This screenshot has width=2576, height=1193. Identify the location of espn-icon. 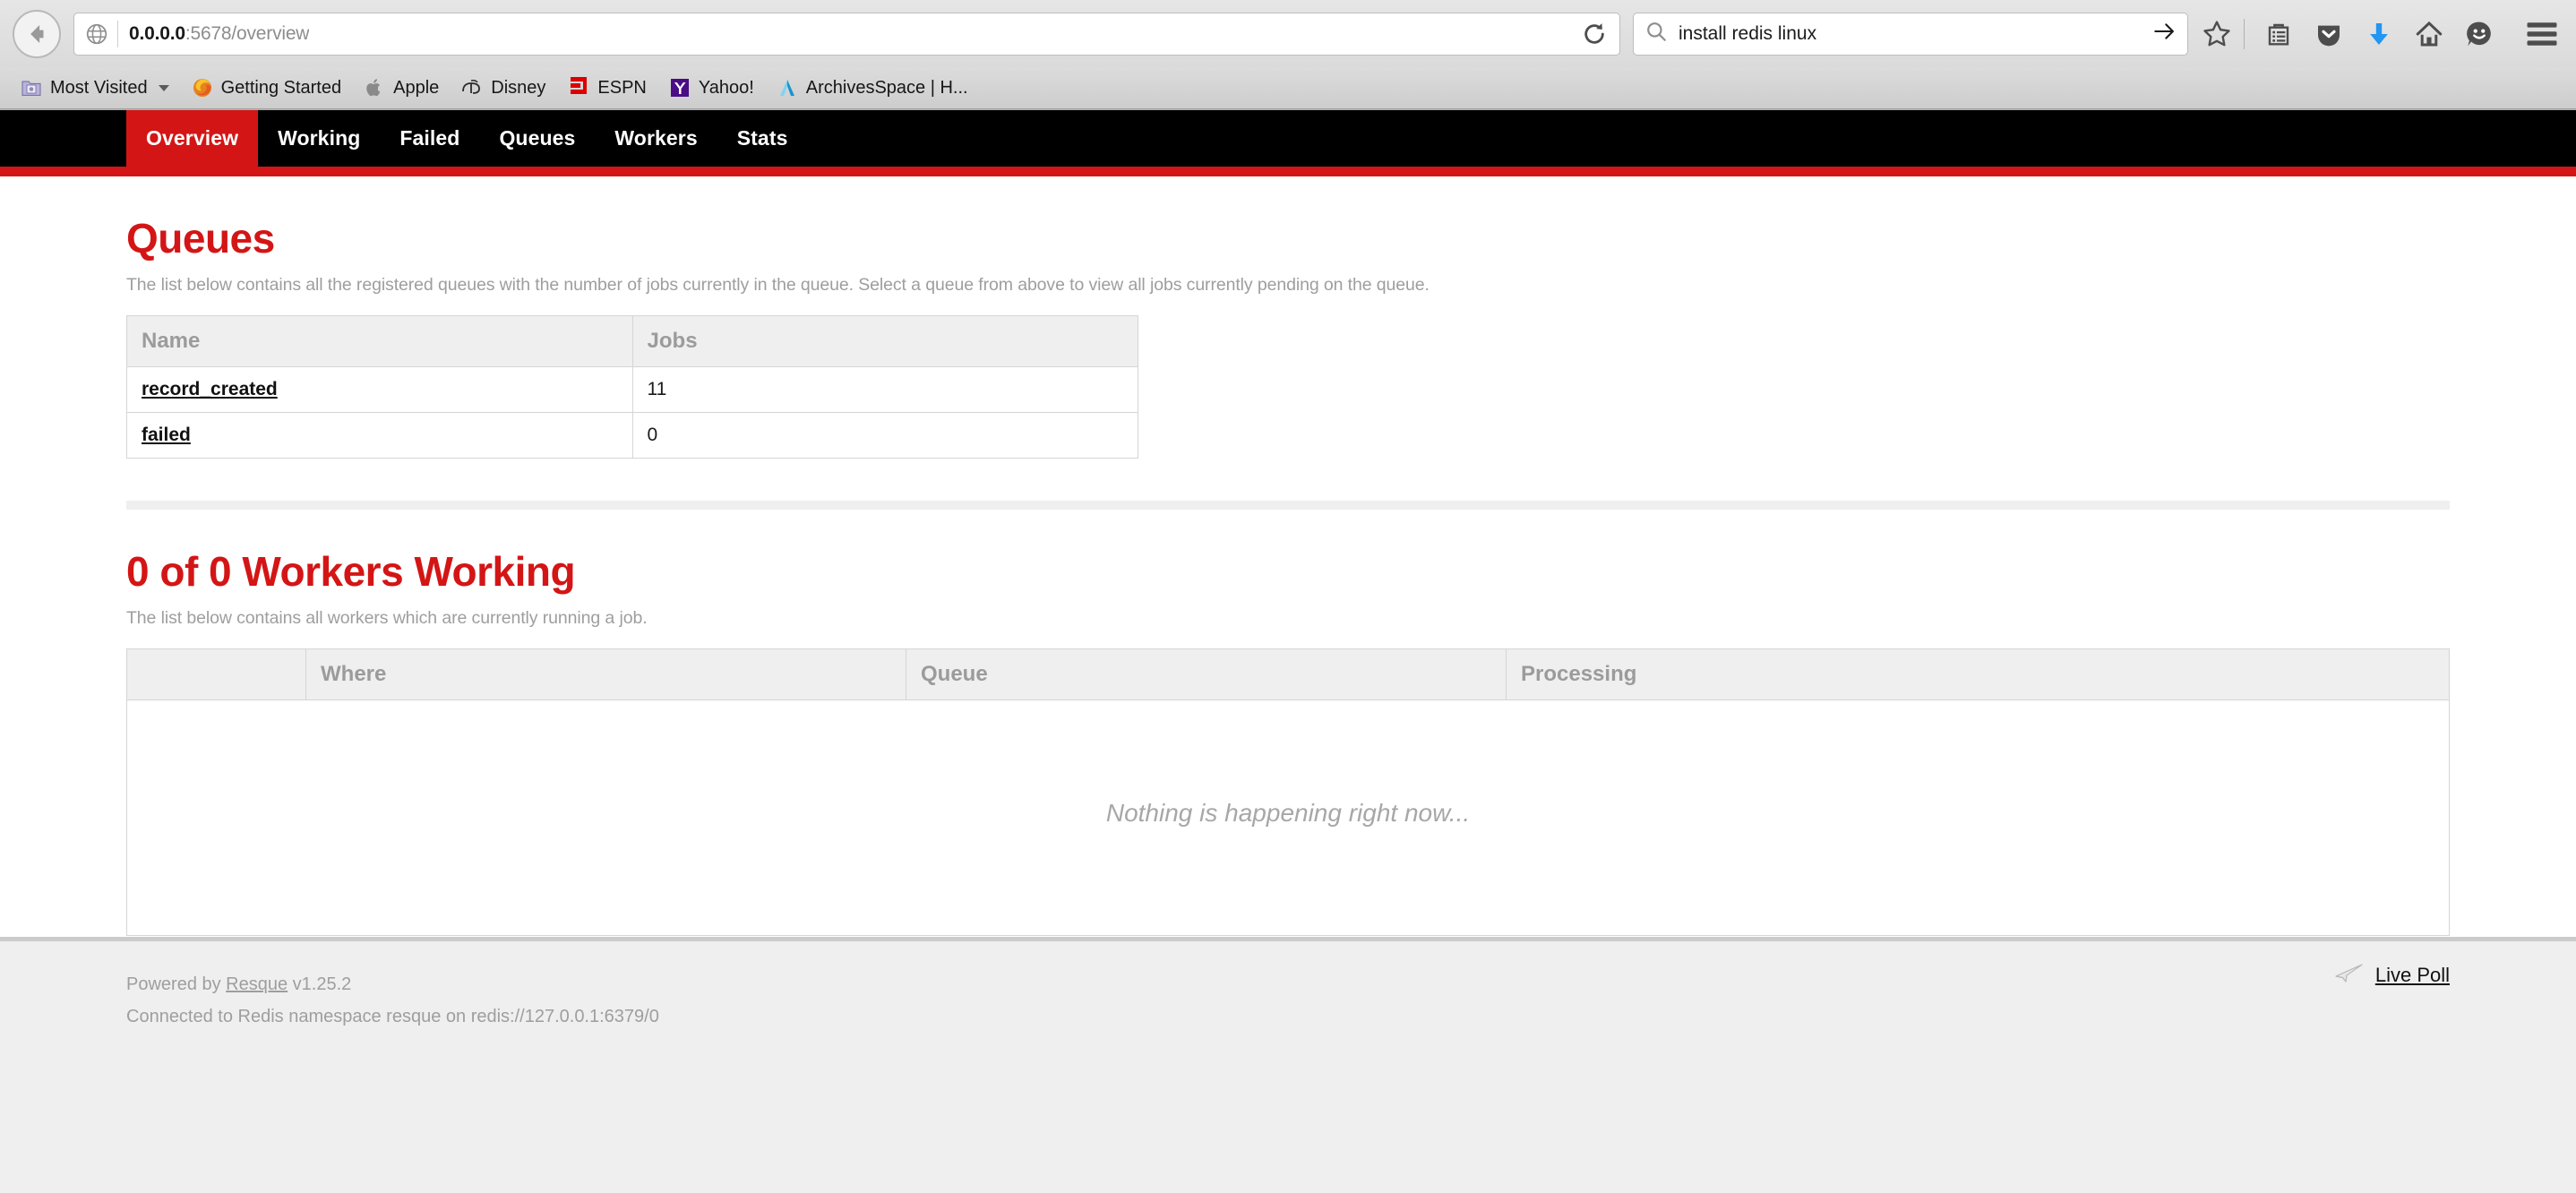
(578, 87).